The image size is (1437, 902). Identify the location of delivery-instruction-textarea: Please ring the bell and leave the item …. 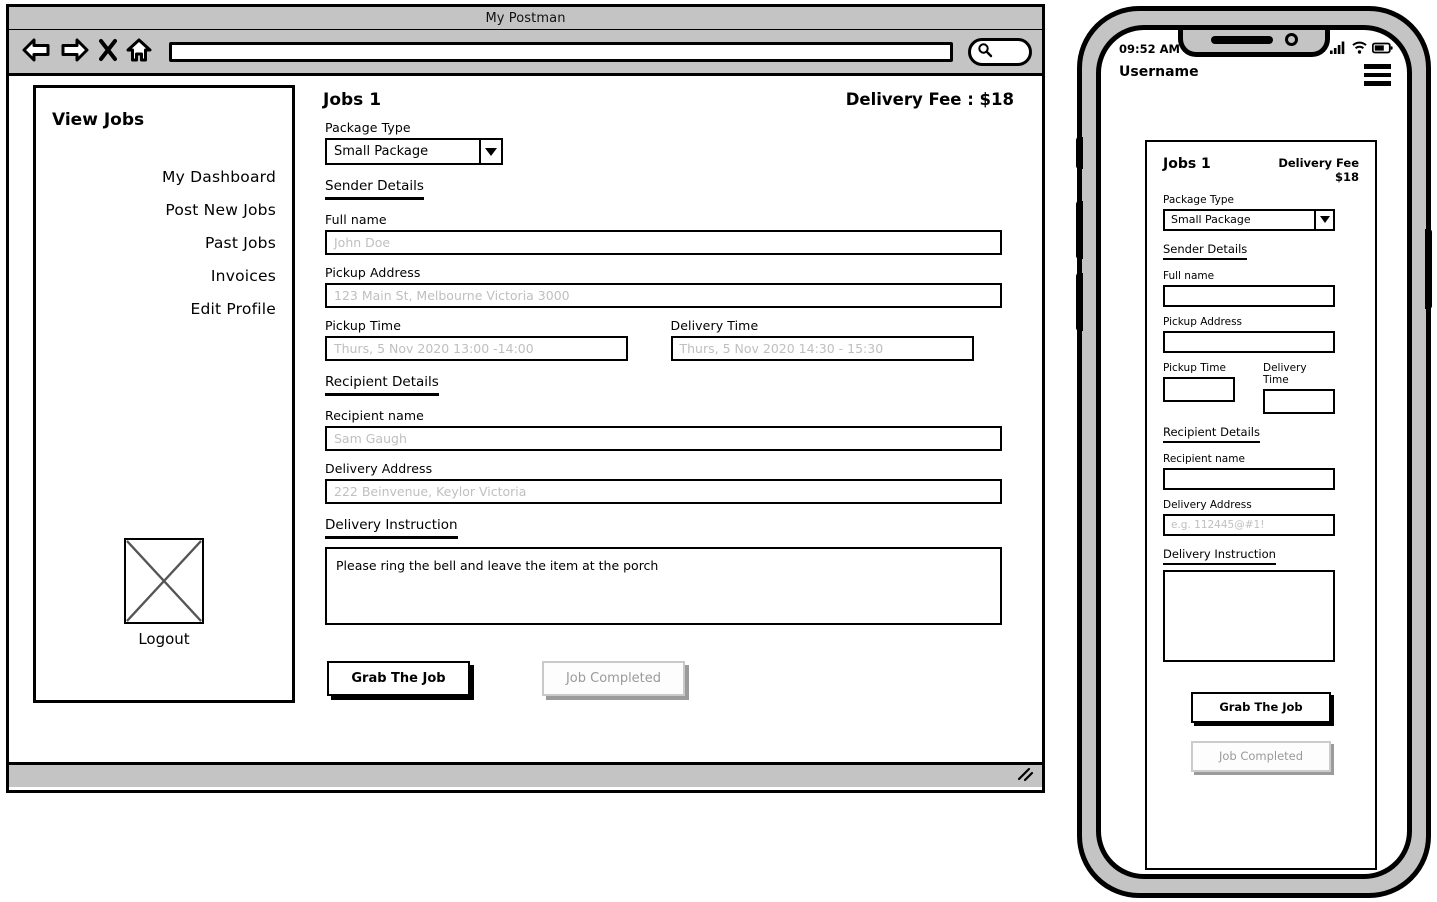
(663, 586).